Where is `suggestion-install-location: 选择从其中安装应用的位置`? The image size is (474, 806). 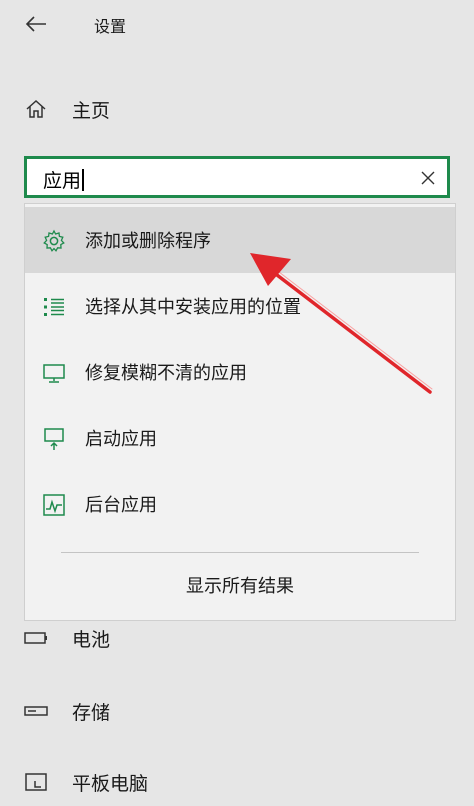 suggestion-install-location: 选择从其中安装应用的位置 is located at coordinates (240, 306).